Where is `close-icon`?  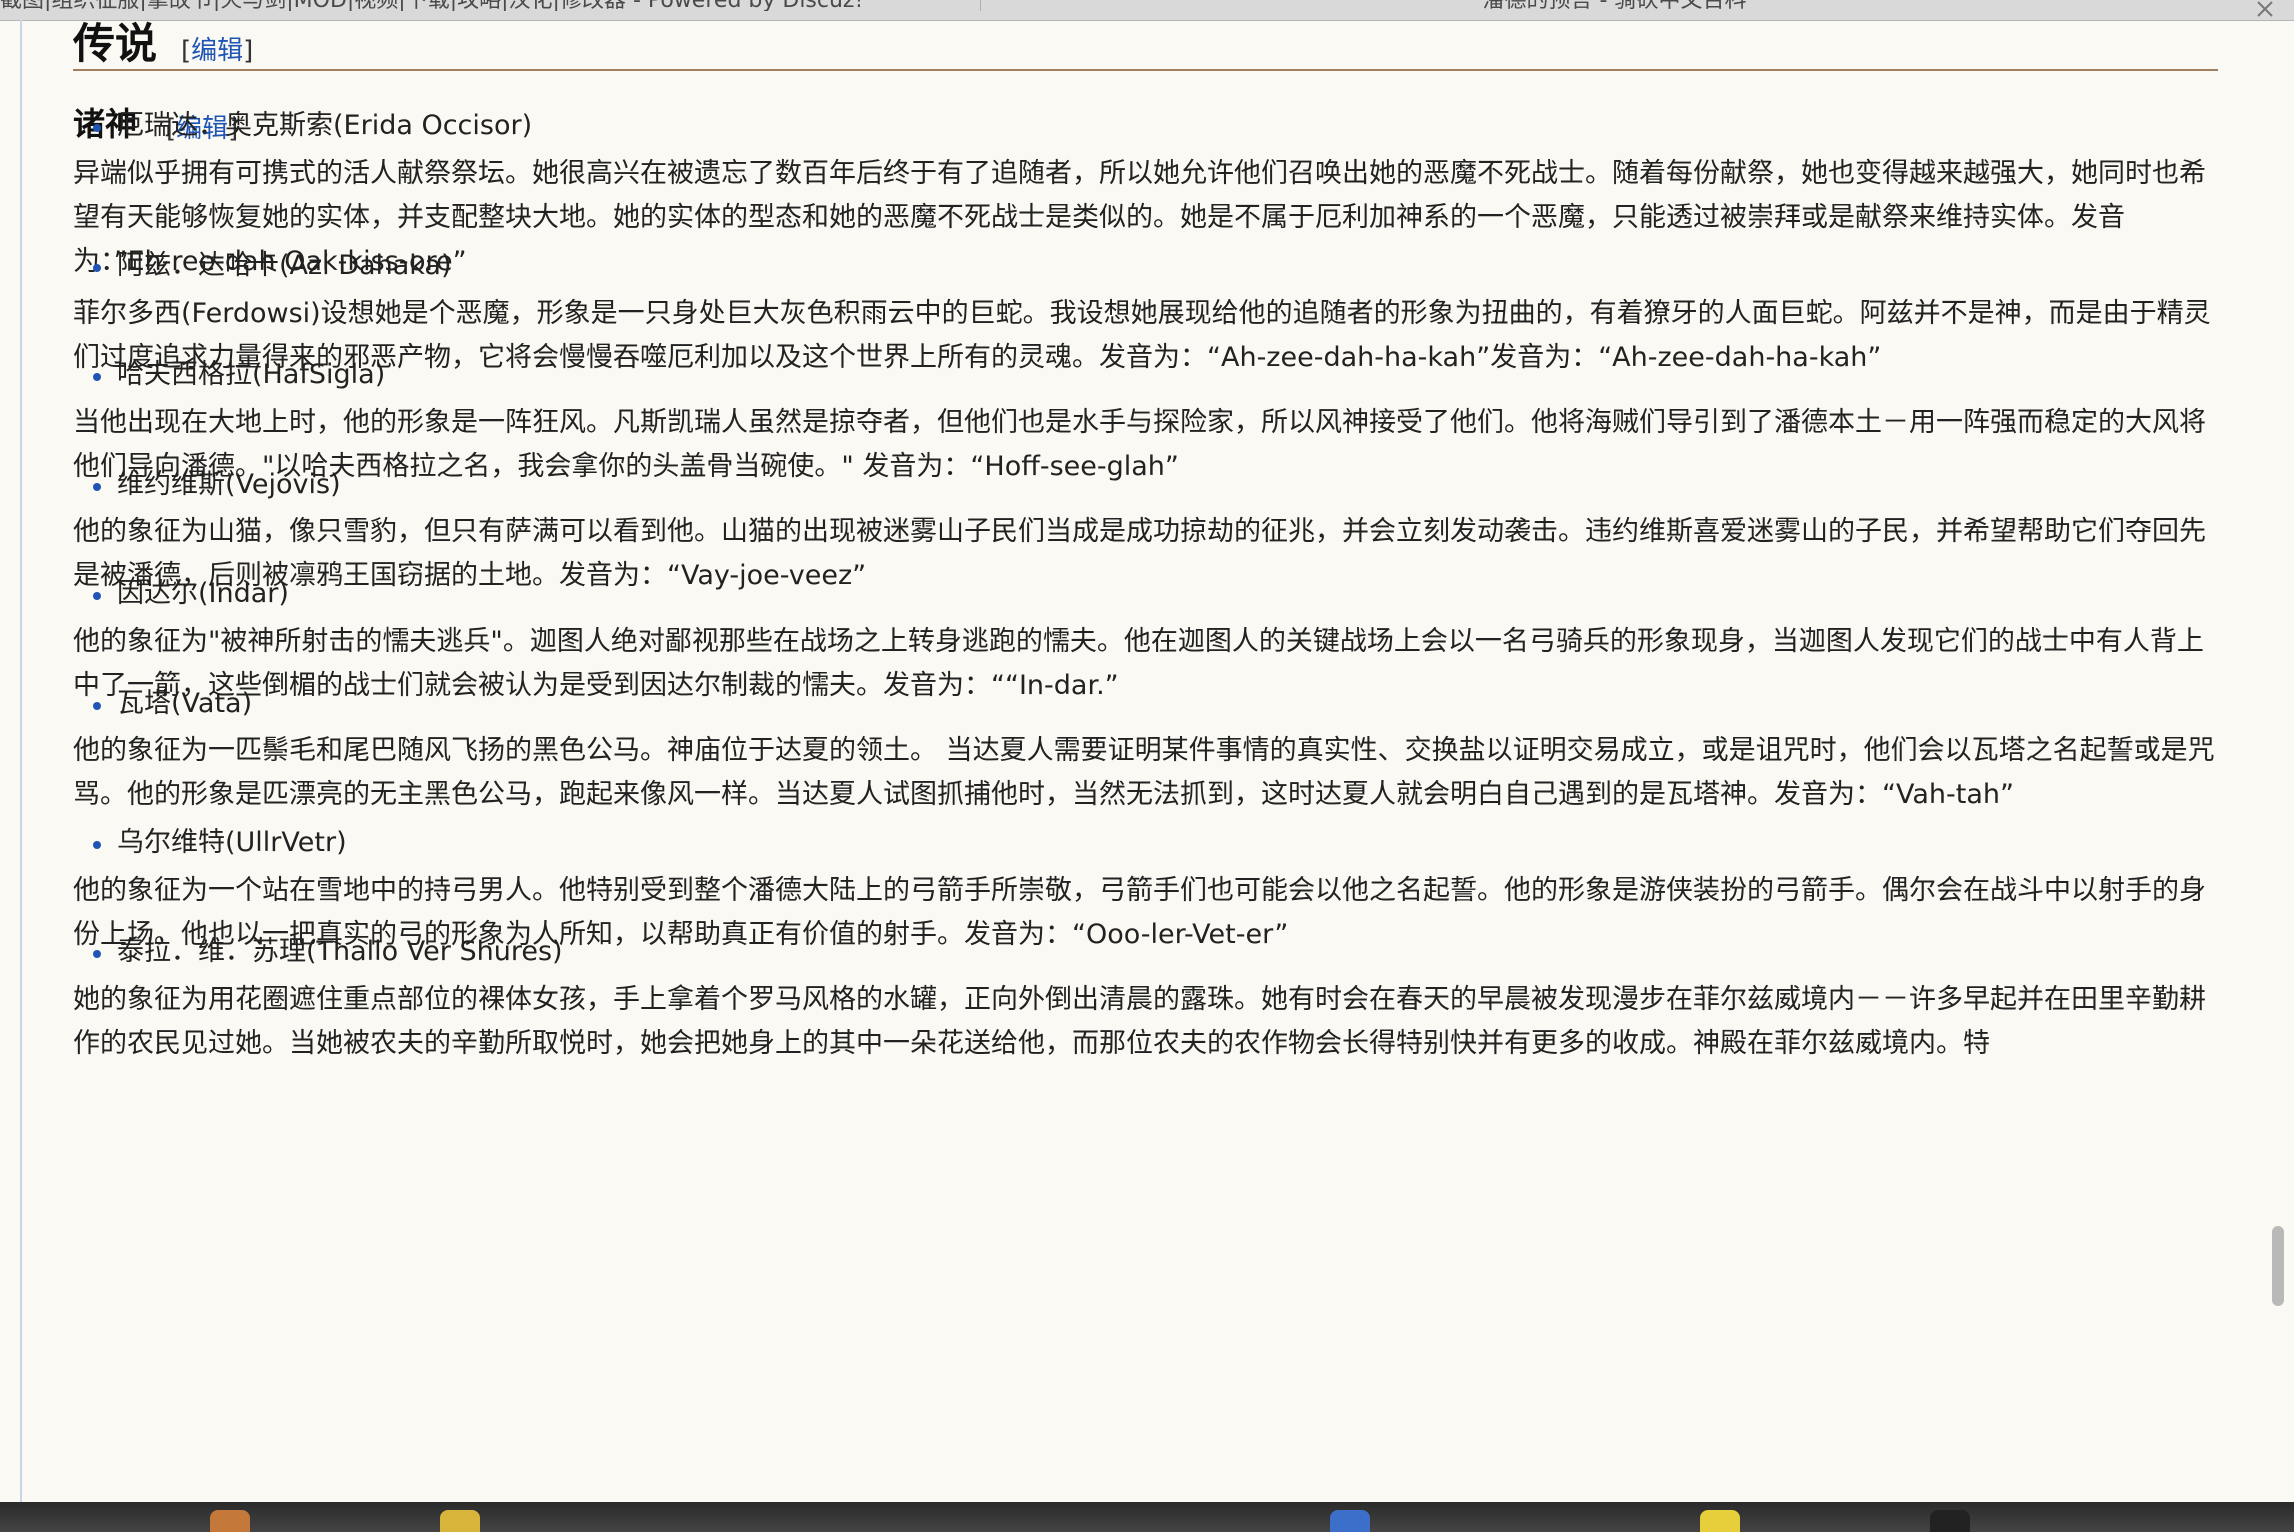 close-icon is located at coordinates (2265, 9).